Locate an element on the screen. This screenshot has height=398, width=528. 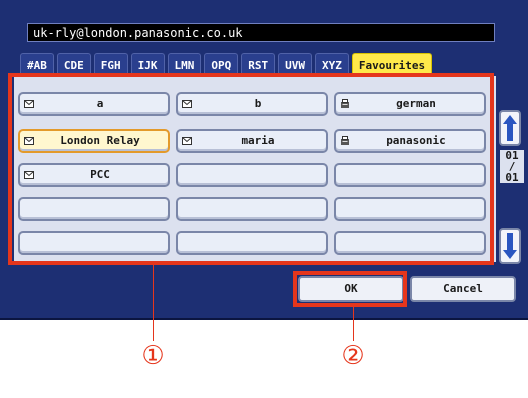
arrow-down-icon is located at coordinates (510, 246).